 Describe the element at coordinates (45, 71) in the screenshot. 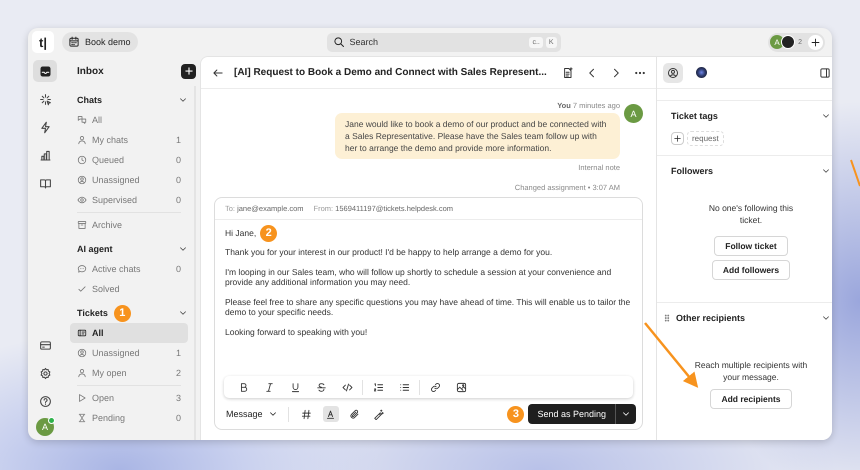

I see `inbox-button` at that location.